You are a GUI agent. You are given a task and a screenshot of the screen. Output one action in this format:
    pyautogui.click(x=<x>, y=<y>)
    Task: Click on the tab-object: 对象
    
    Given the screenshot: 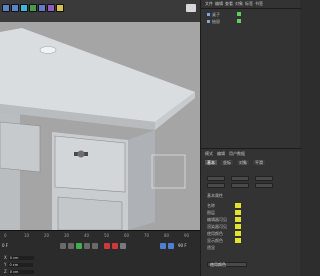 What is the action you would take?
    pyautogui.click(x=243, y=162)
    